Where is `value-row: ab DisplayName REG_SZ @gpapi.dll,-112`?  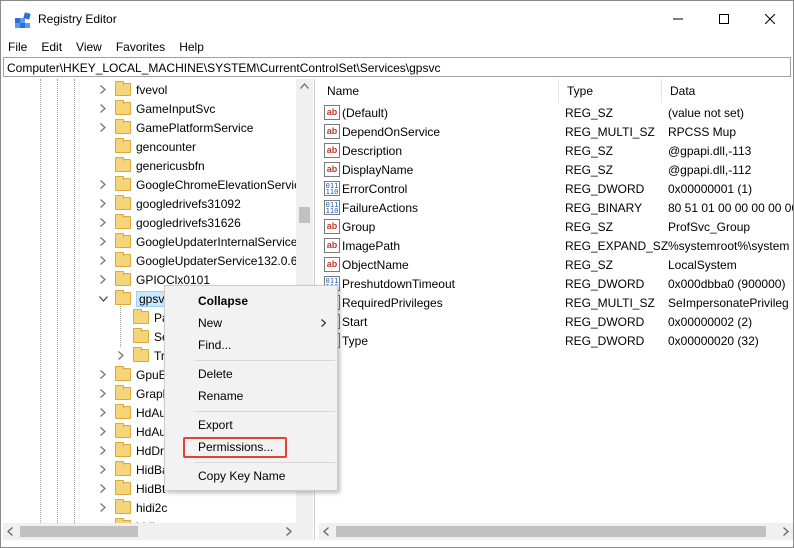
value-row: ab DisplayName REG_SZ @gpapi.dll,-112 is located at coordinates (556, 169).